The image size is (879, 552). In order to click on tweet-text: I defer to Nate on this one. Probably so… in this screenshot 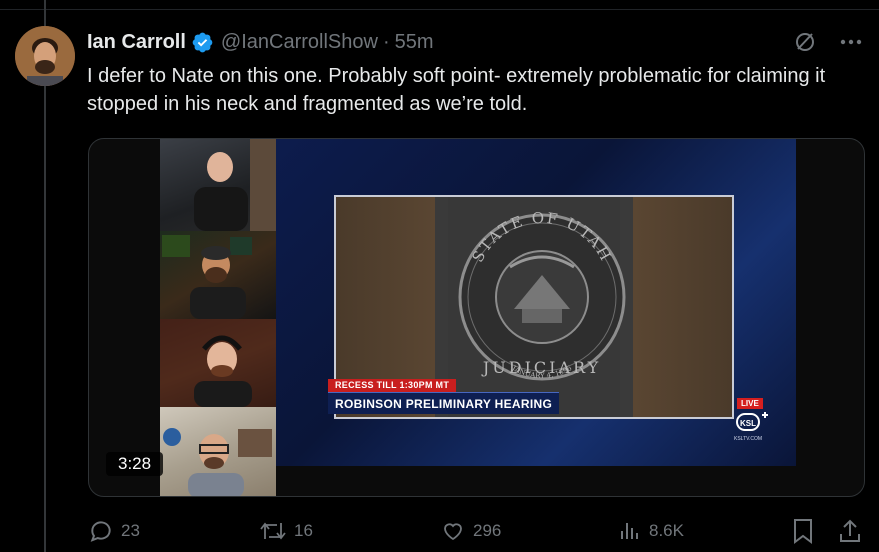, I will do `click(456, 90)`.